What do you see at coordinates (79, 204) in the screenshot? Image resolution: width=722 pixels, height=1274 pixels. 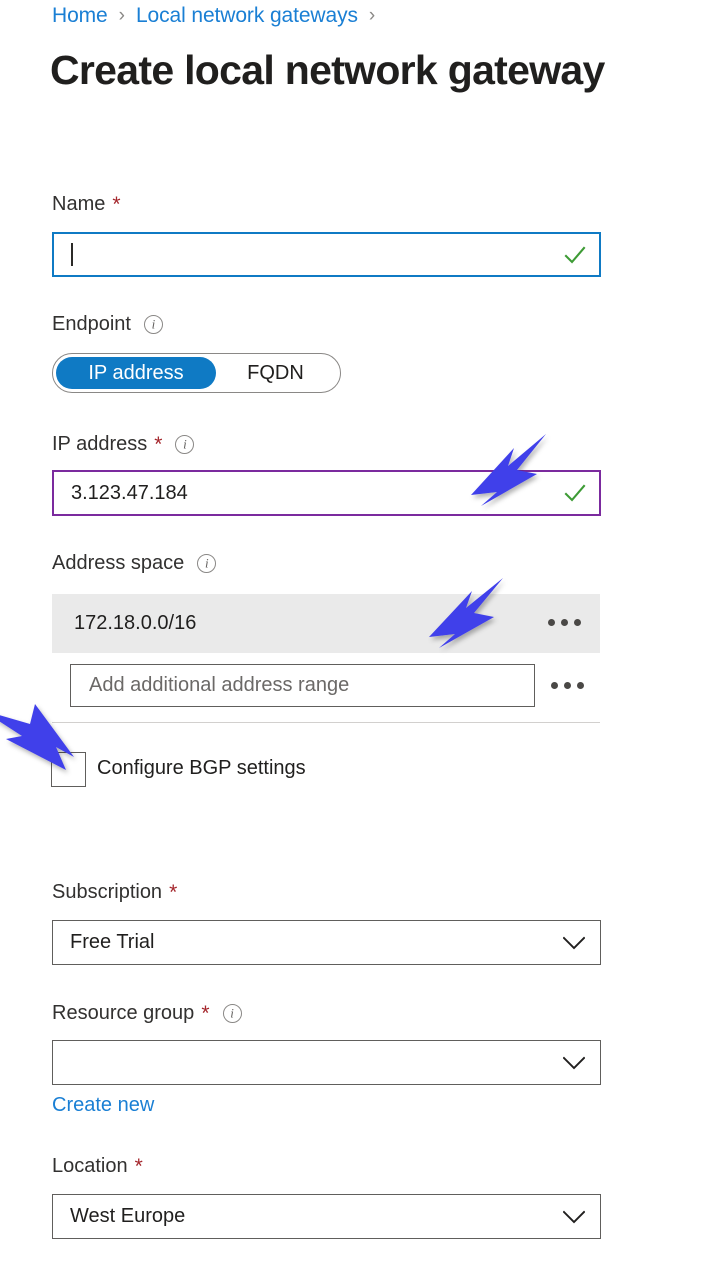 I see `name-label-text: Name` at bounding box center [79, 204].